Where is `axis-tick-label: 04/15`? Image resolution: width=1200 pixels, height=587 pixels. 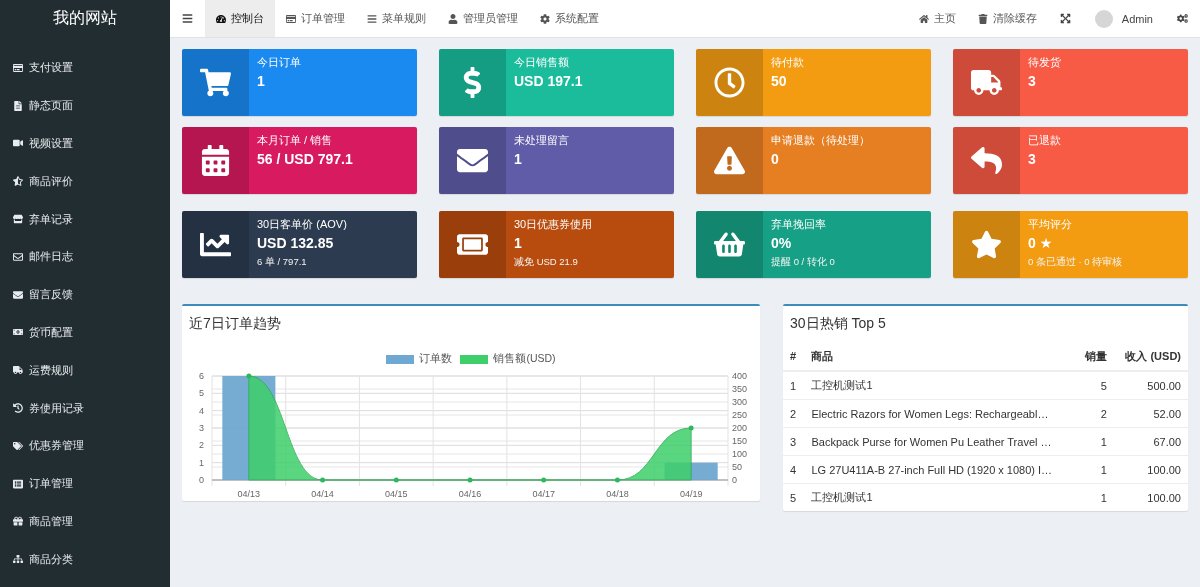
axis-tick-label: 04/15 is located at coordinates (396, 494).